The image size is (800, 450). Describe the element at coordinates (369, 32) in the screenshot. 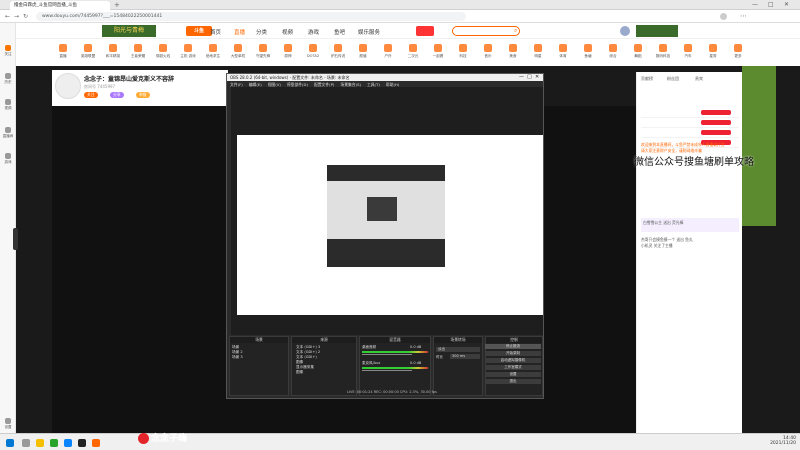

I see `nav-entertainment: 娱乐服务` at that location.